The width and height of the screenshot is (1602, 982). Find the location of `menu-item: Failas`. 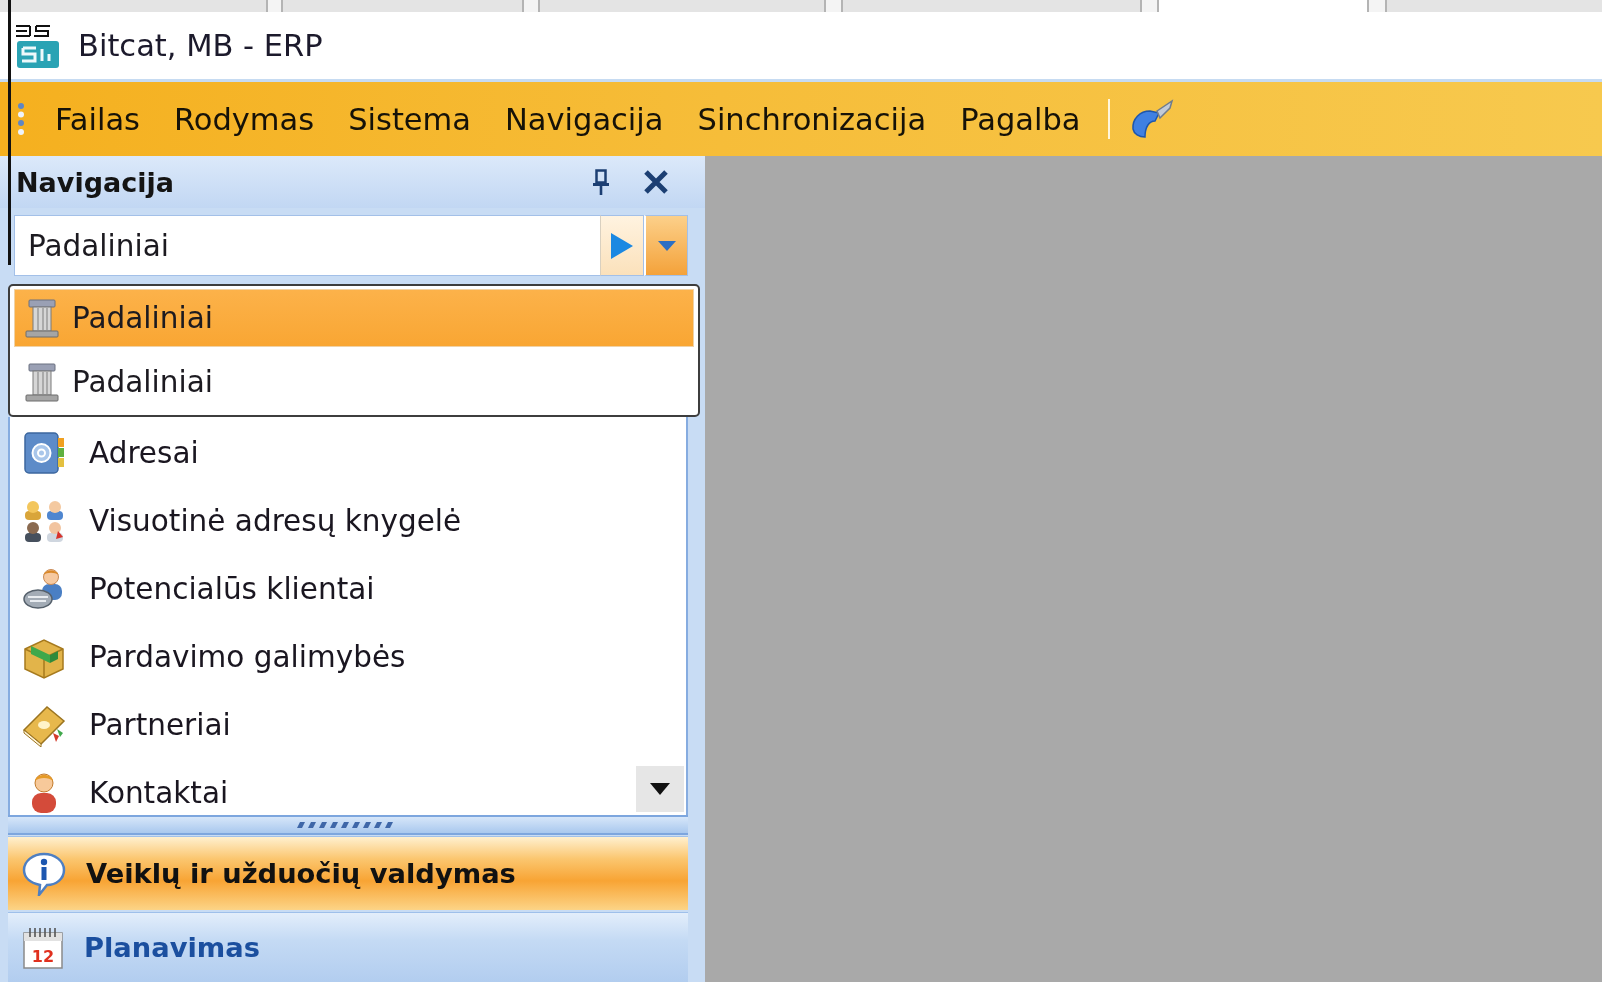

menu-item: Failas is located at coordinates (97, 119).